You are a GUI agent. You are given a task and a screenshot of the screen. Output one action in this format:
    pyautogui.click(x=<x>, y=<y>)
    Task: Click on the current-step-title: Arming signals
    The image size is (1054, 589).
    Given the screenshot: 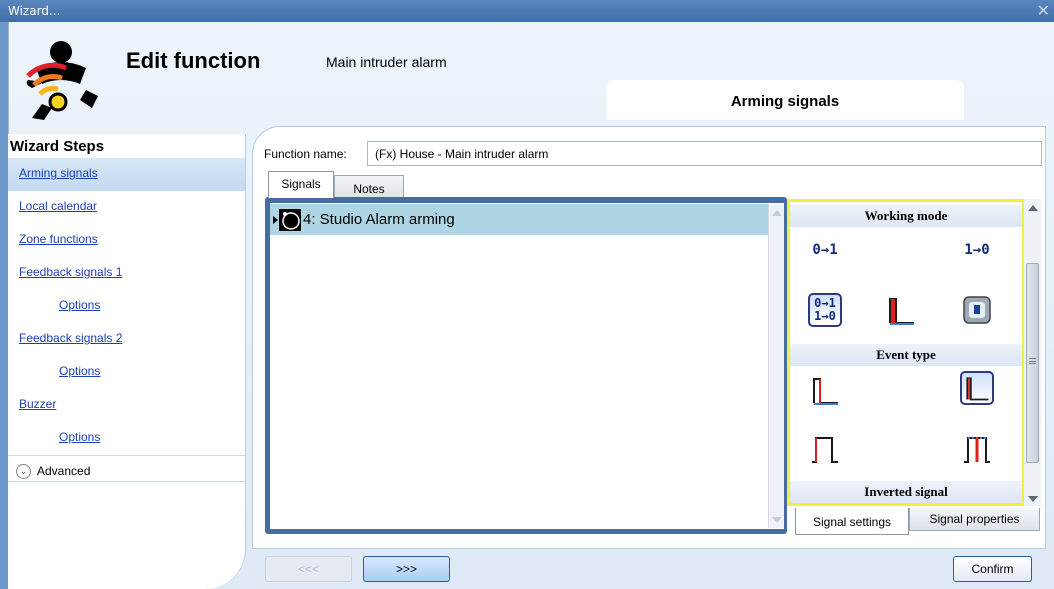 What is the action you would take?
    pyautogui.click(x=785, y=100)
    